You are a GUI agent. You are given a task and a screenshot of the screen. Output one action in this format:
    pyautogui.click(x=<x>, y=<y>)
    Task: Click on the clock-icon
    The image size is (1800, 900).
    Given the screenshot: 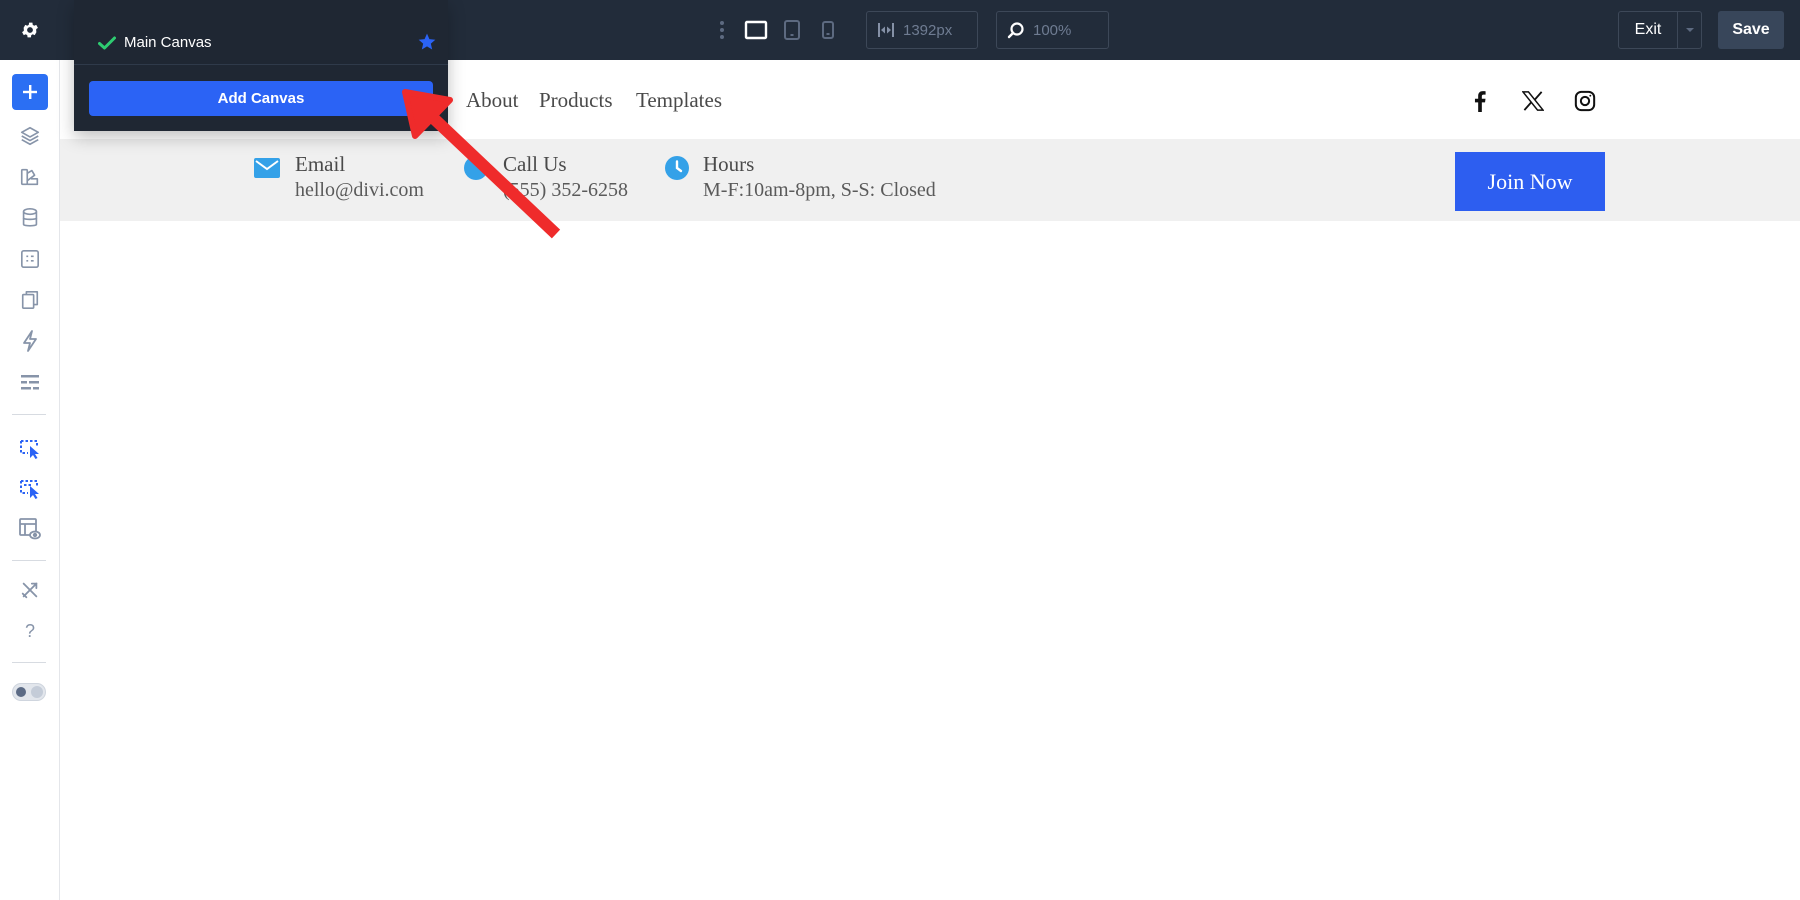 What is the action you would take?
    pyautogui.click(x=677, y=168)
    